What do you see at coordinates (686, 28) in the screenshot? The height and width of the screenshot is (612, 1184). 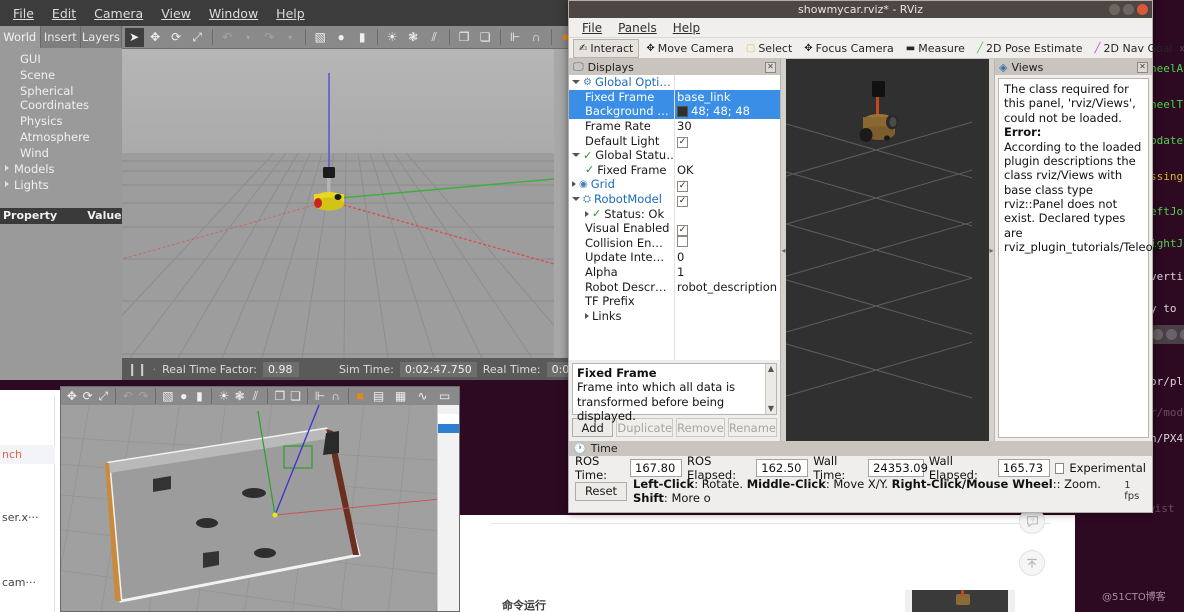 I see `menu-help: Help` at bounding box center [686, 28].